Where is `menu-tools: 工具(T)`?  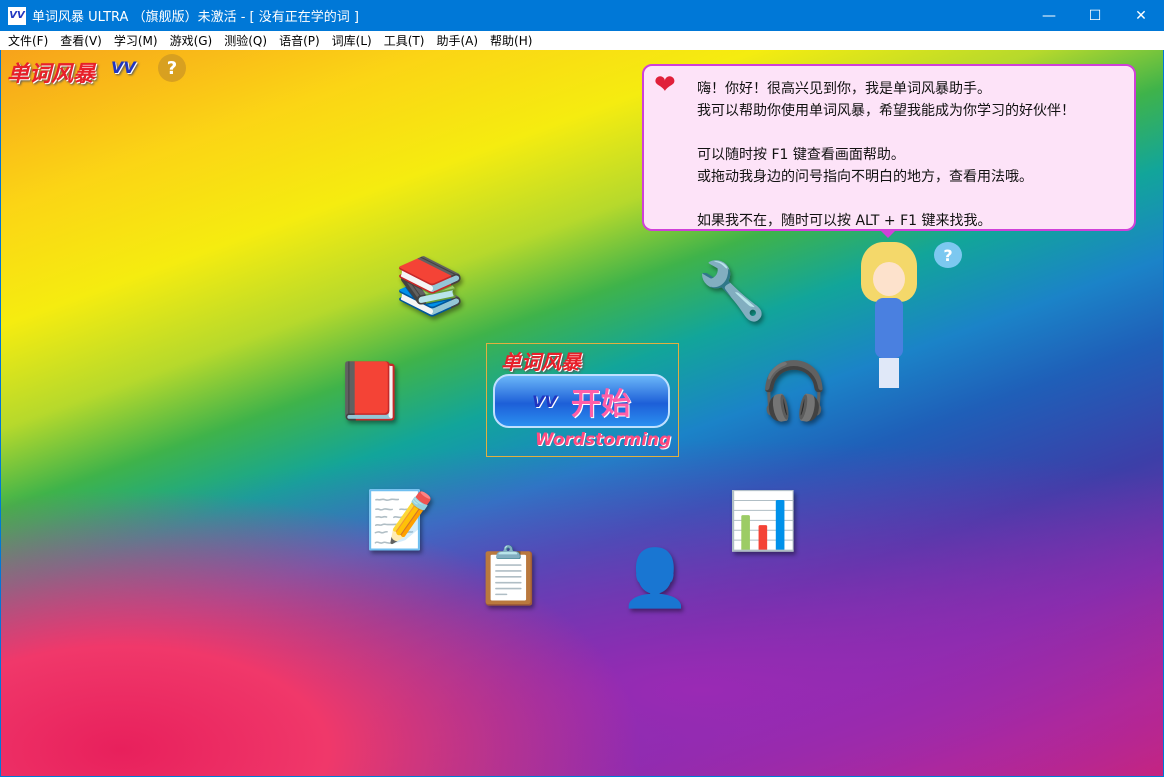 menu-tools: 工具(T) is located at coordinates (404, 40).